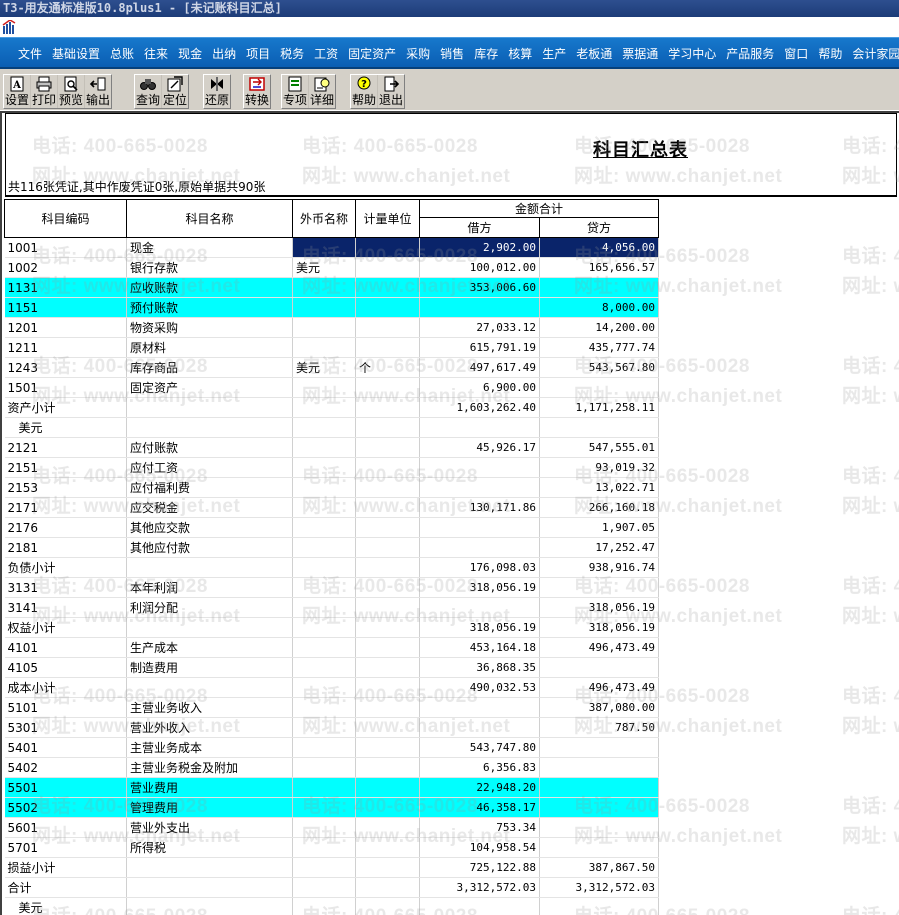 This screenshot has height=915, width=899. Describe the element at coordinates (599, 227) in the screenshot. I see `col-header-credit: 贷方` at that location.